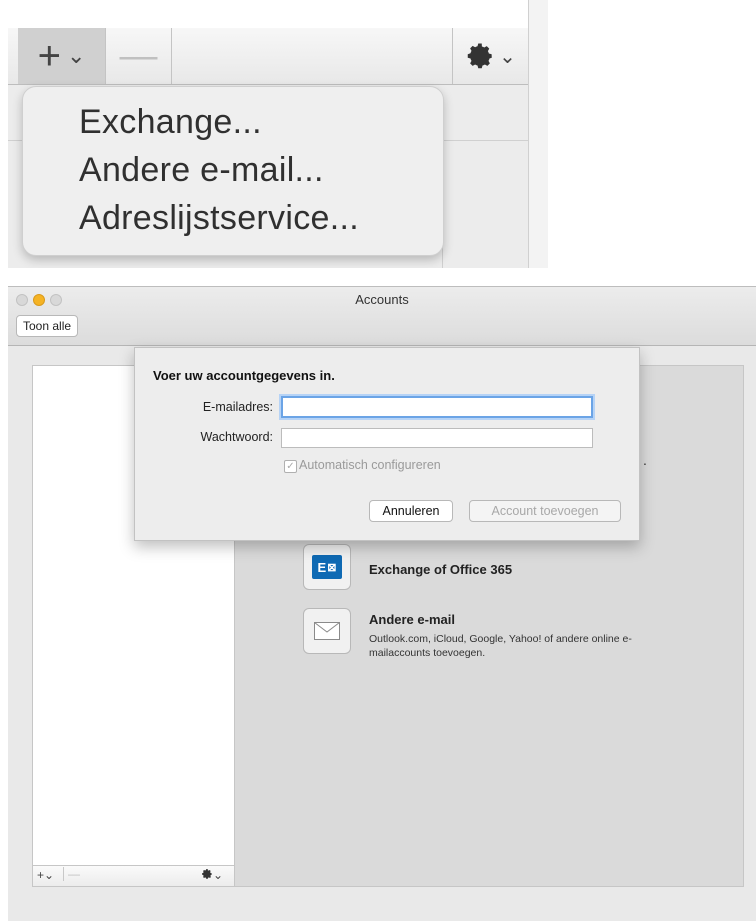 This screenshot has width=756, height=921. Describe the element at coordinates (237, 407) in the screenshot. I see `email-label: E-mailadres:` at that location.